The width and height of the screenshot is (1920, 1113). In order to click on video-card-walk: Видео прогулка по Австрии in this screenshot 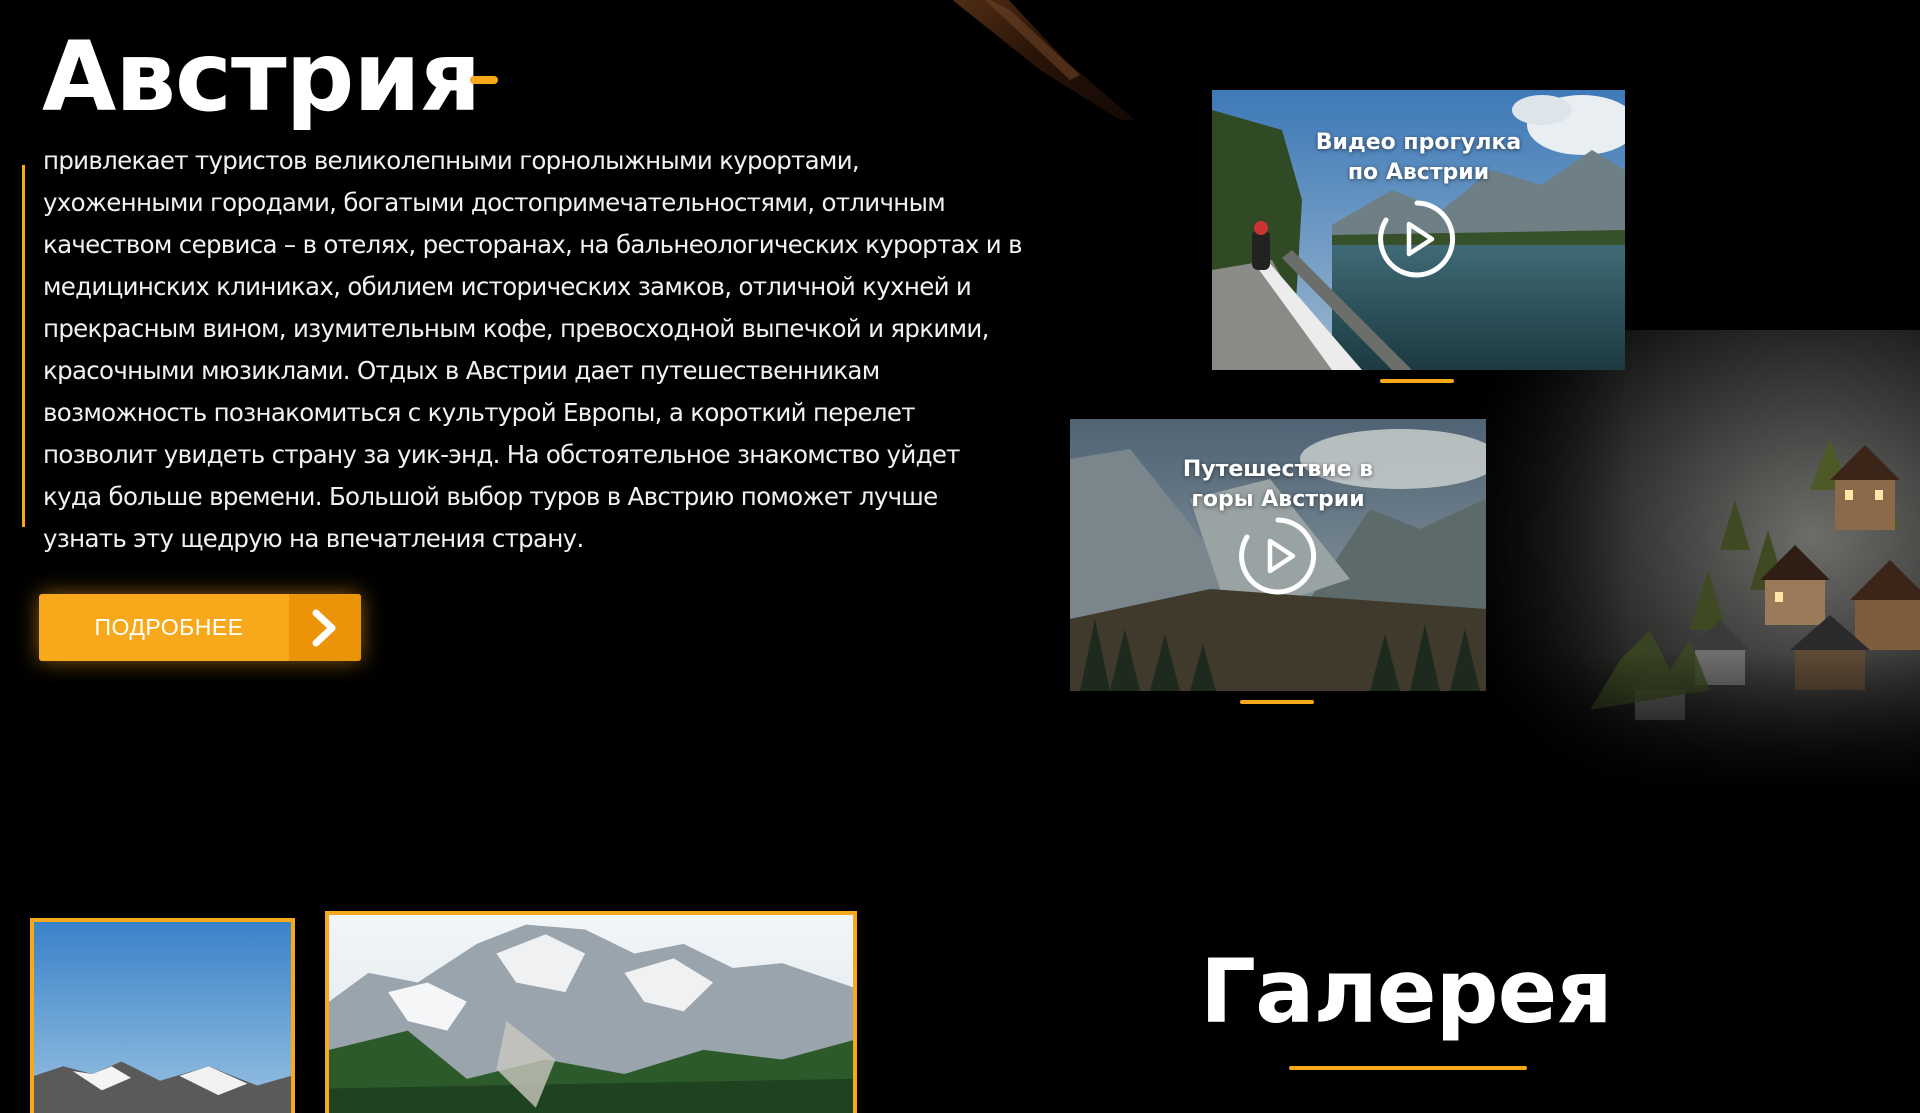, I will do `click(1418, 230)`.